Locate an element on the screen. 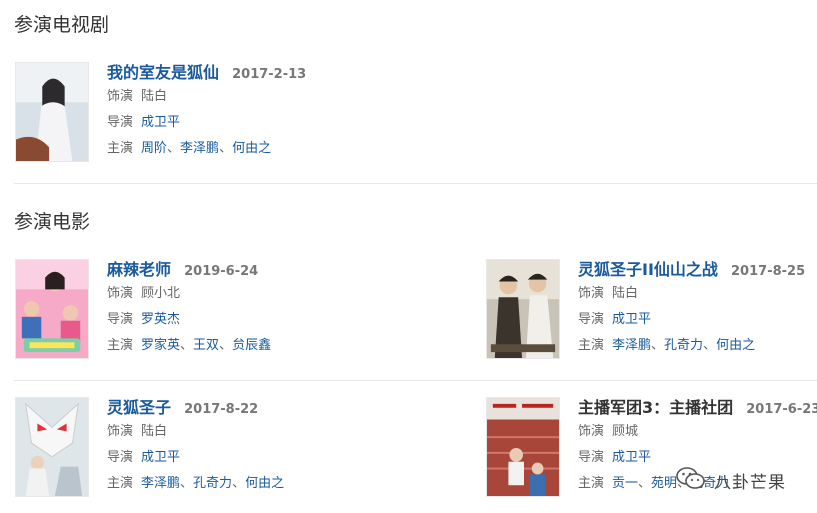 Image resolution: width=817 pixels, height=513 pixels. watermark: 八卦芒果 is located at coordinates (731, 480).